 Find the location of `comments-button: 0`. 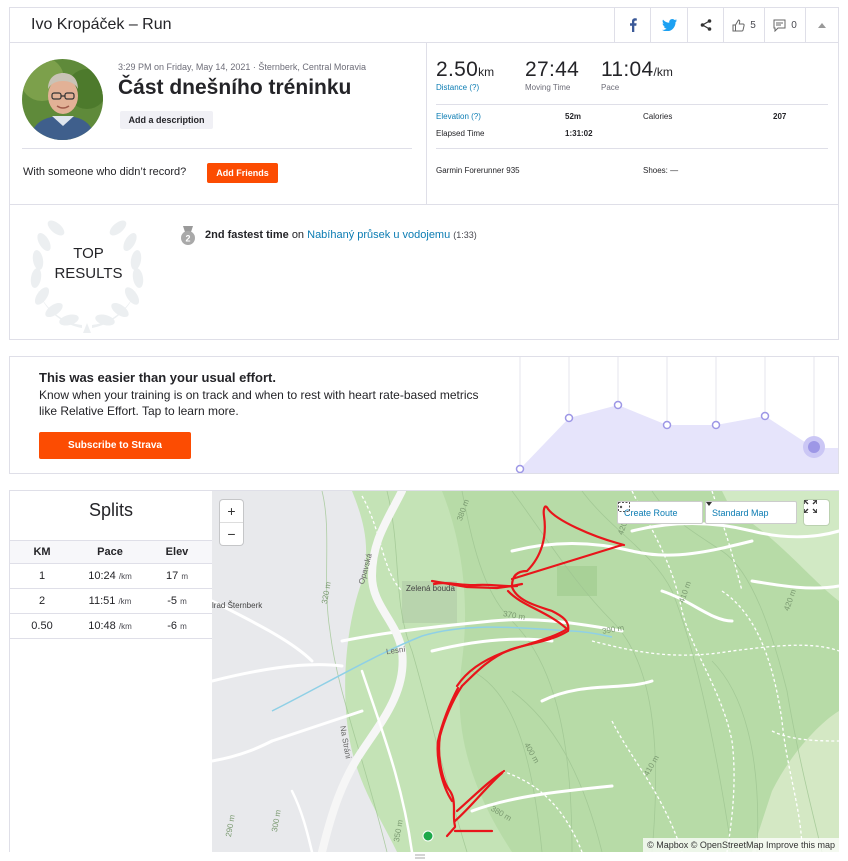

comments-button: 0 is located at coordinates (784, 25).